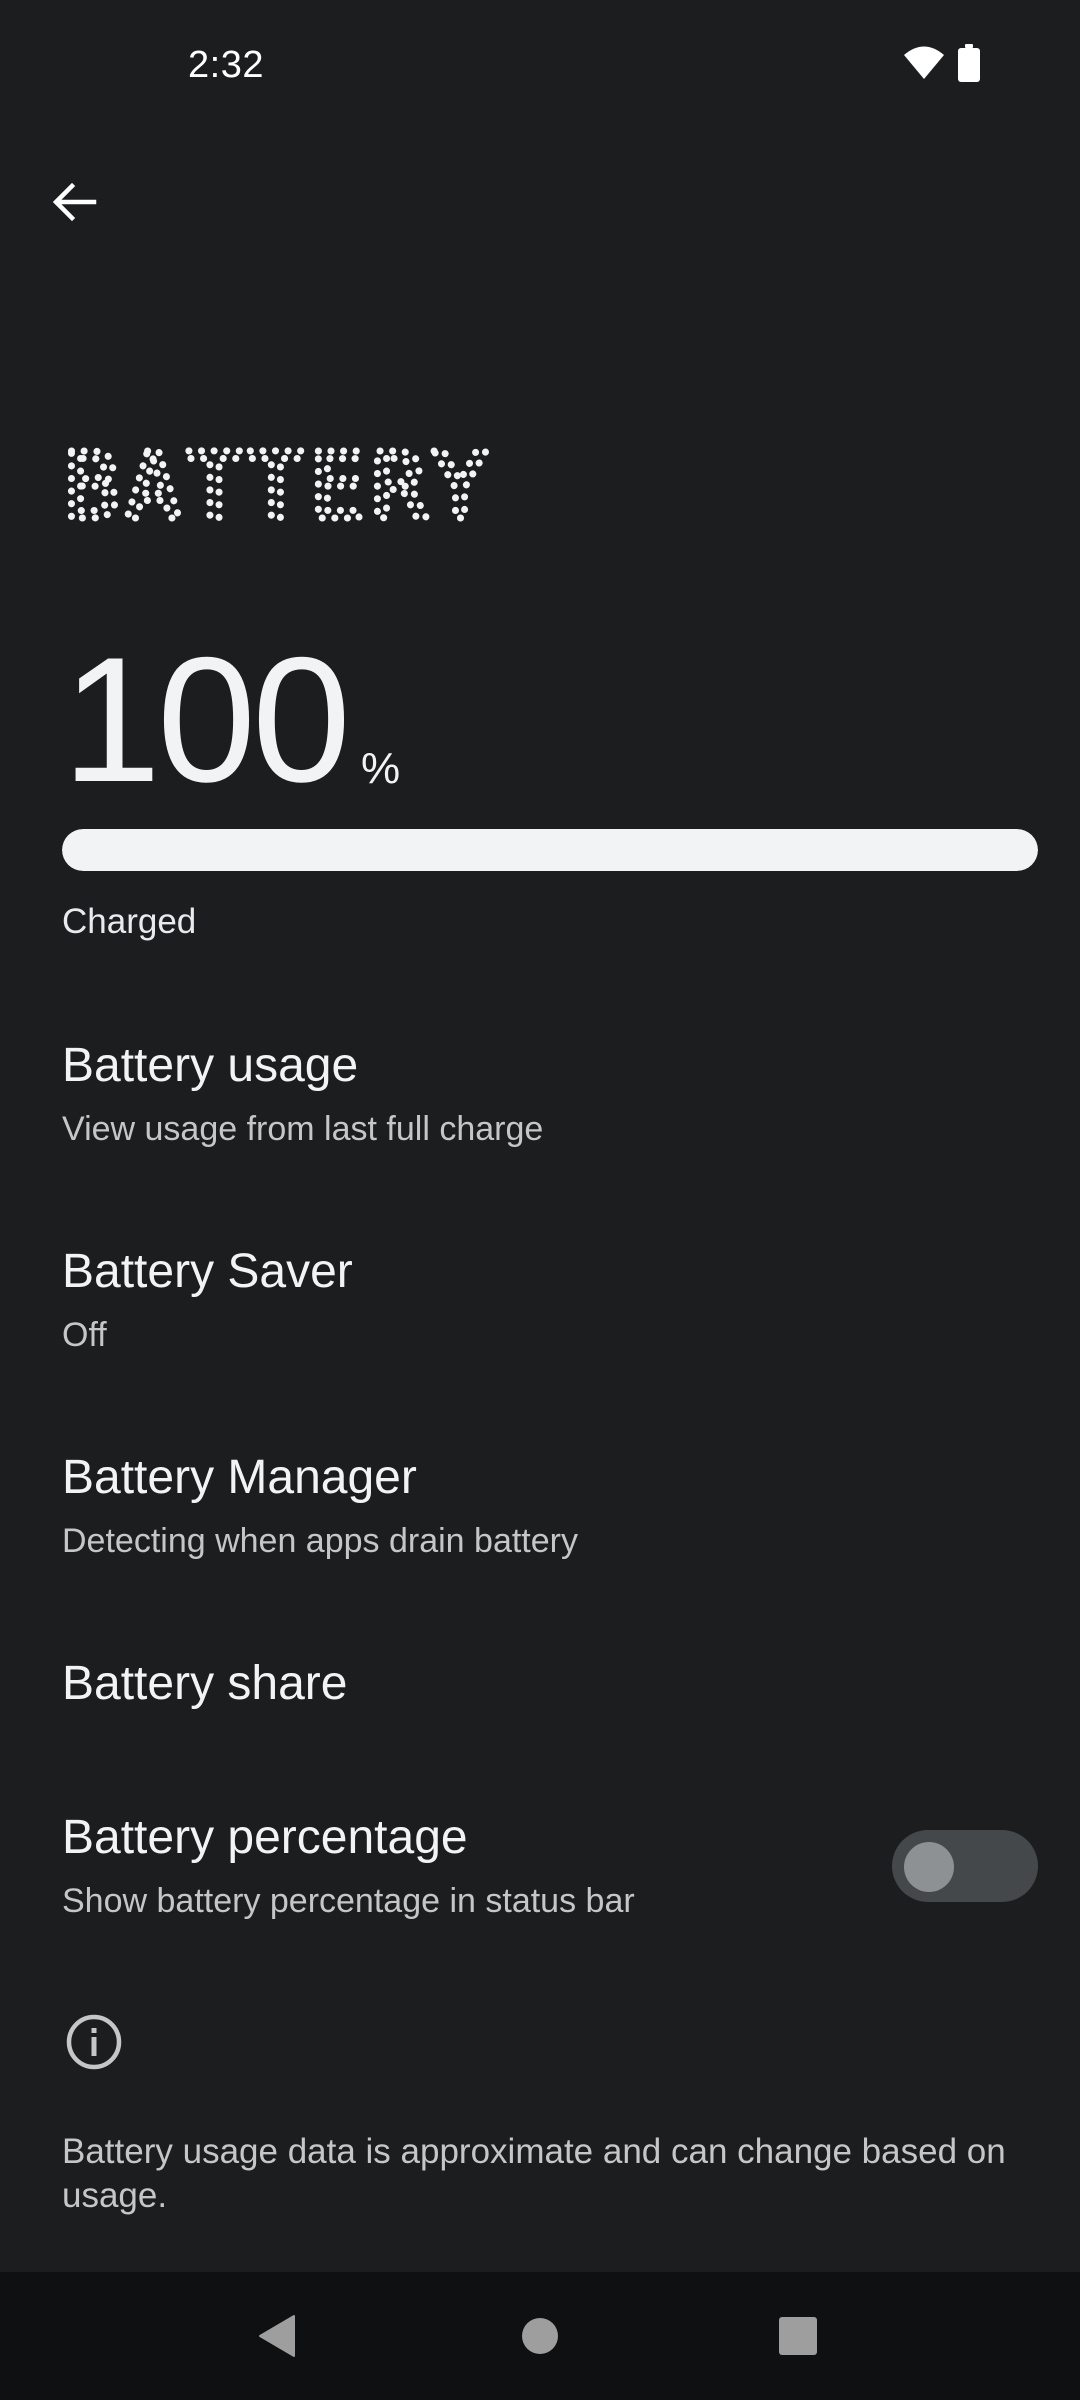 The image size is (1080, 2400). I want to click on battery-level-bar, so click(550, 850).